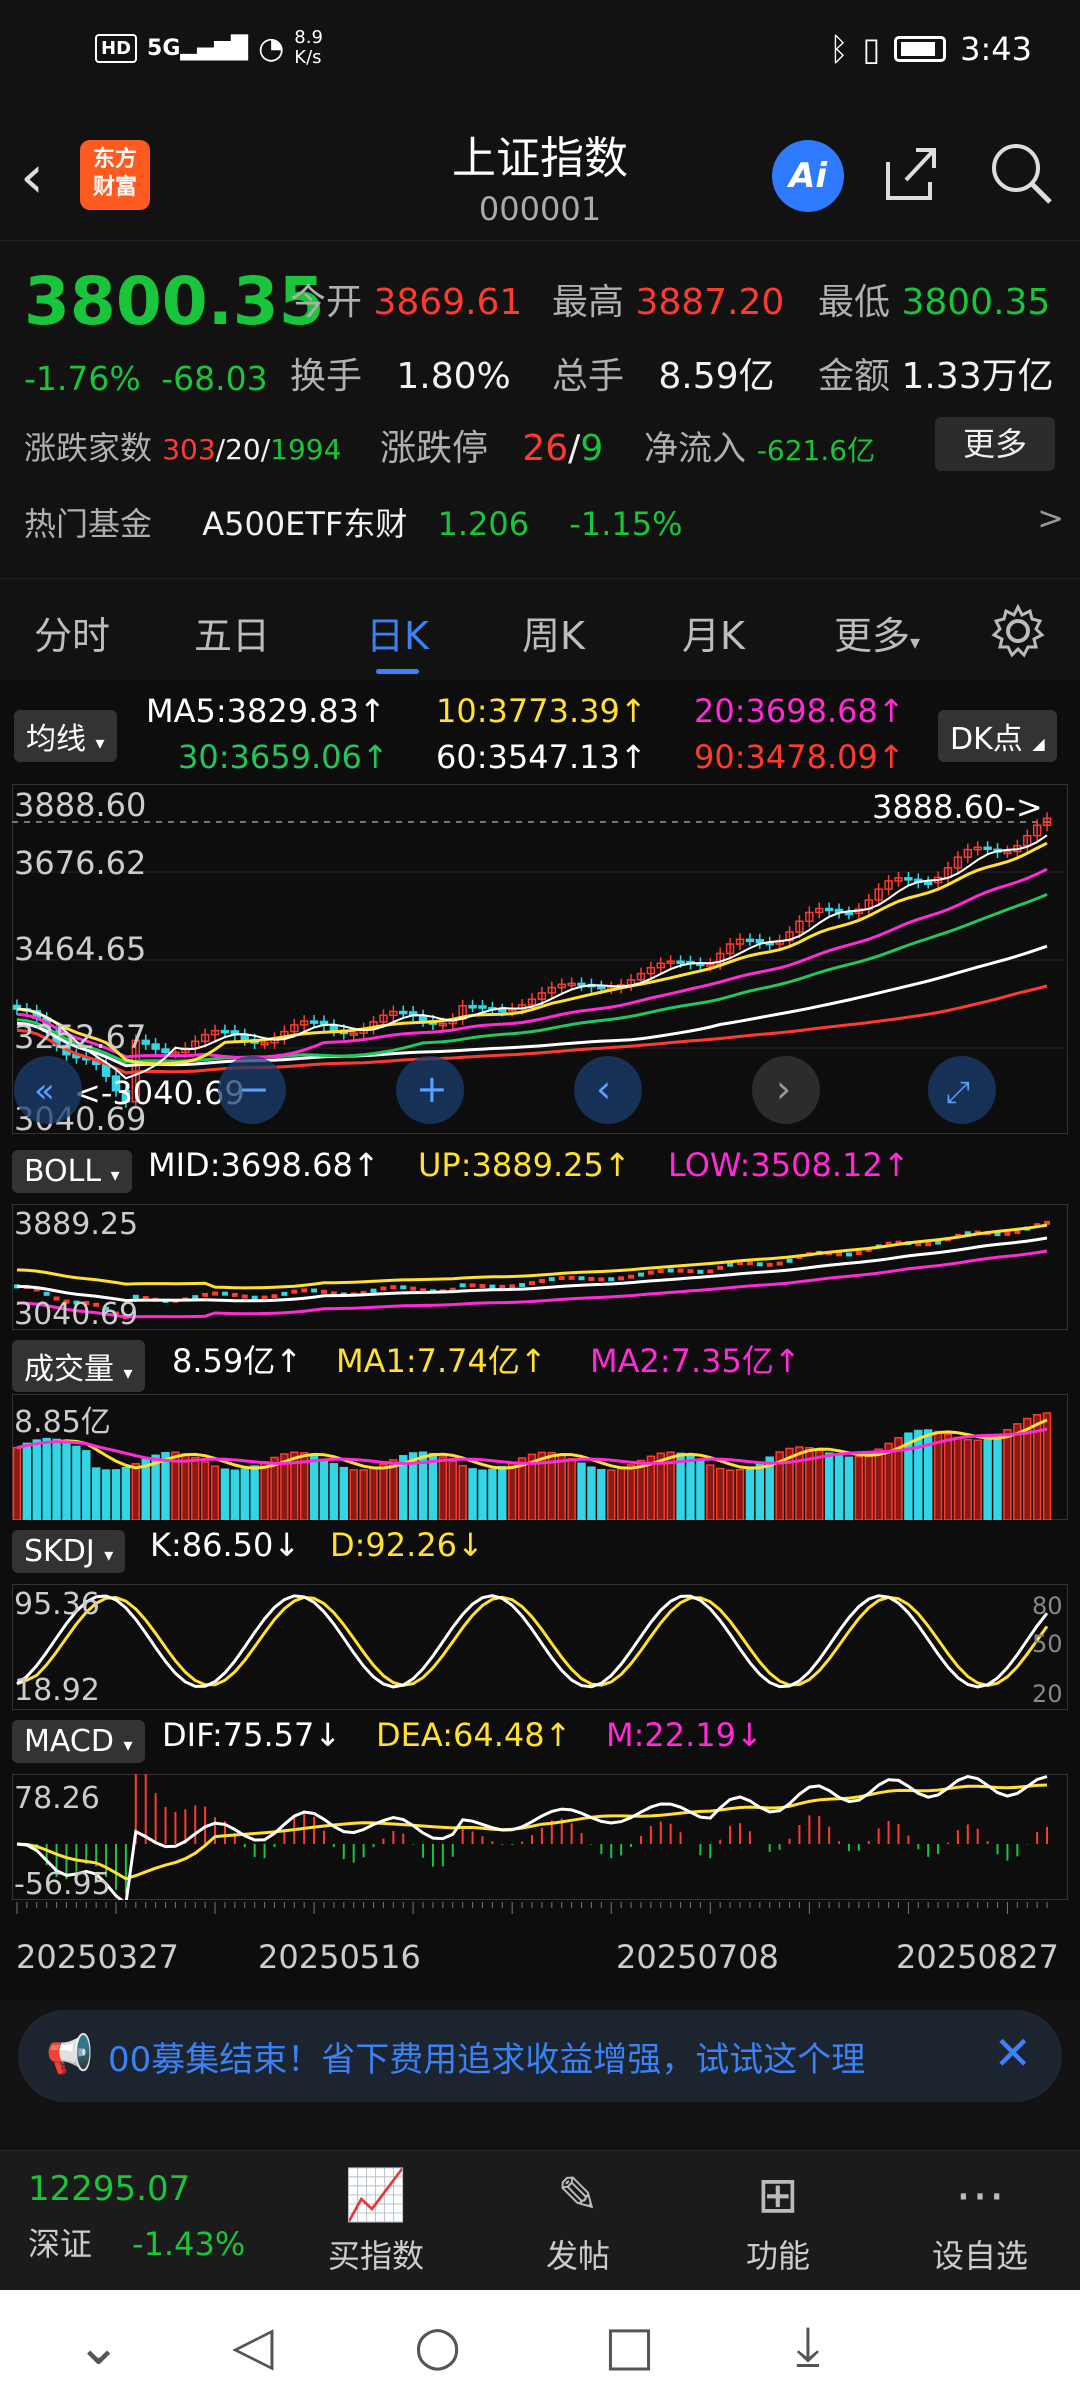  I want to click on download-icon: ⤓, so click(808, 2346).